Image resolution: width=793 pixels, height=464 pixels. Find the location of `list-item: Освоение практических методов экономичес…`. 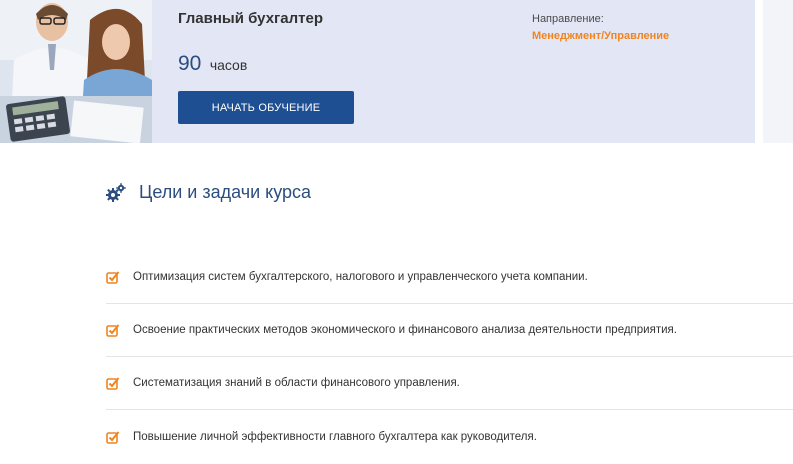

list-item: Освоение практических методов экономичес… is located at coordinates (449, 330).